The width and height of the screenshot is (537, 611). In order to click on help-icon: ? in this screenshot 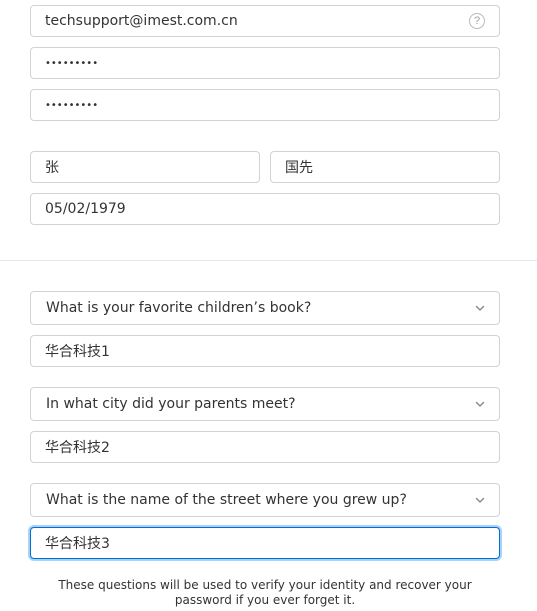, I will do `click(477, 21)`.